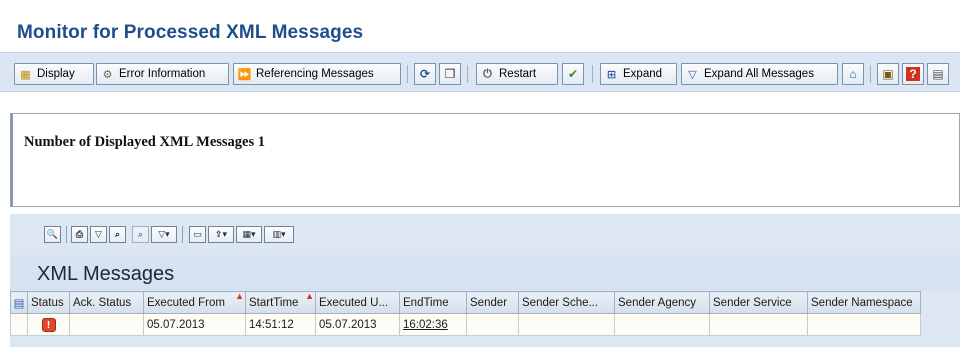 The height and width of the screenshot is (347, 960). What do you see at coordinates (106, 274) in the screenshot?
I see `grid-title: XML Messages` at bounding box center [106, 274].